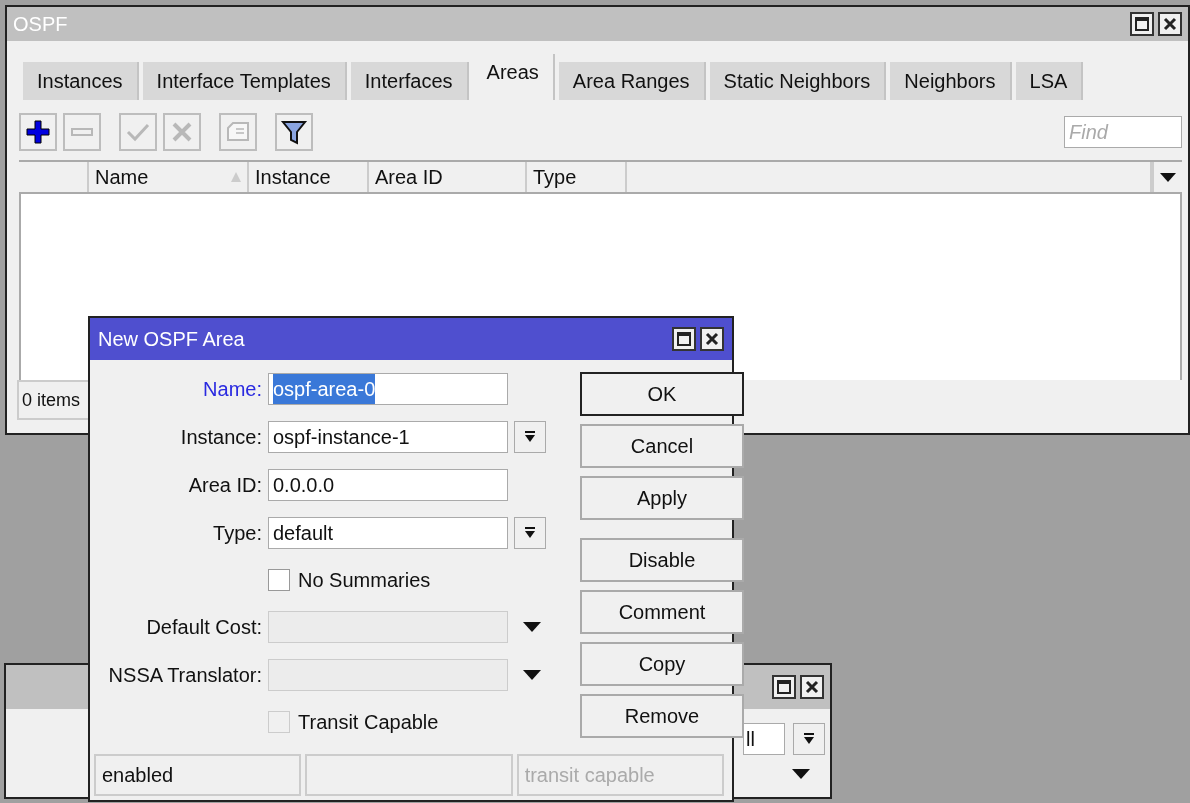  Describe the element at coordinates (662, 560) in the screenshot. I see `dialog-button: Disable` at that location.